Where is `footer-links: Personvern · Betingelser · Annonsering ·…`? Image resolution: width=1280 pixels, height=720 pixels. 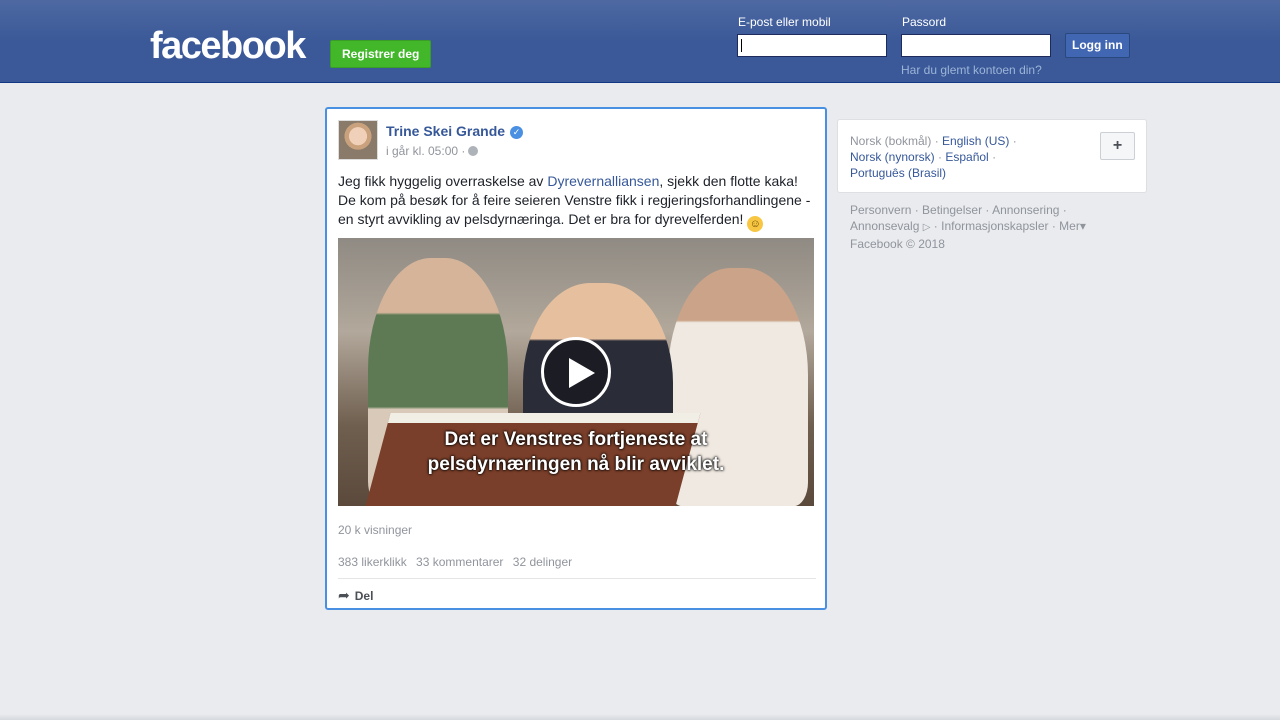 footer-links: Personvern · Betingelser · Annonsering ·… is located at coordinates (1000, 227).